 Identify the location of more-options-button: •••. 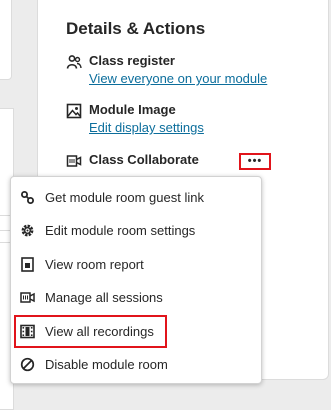
(255, 161).